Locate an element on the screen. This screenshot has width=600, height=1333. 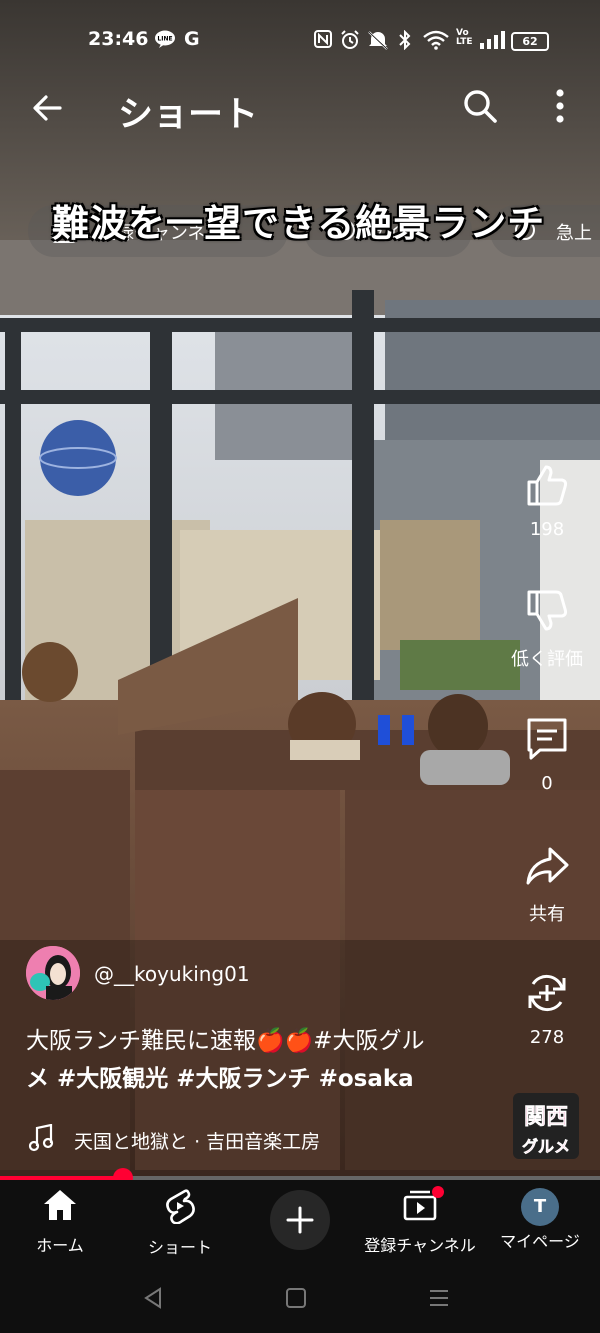
system-nav-bar is located at coordinates (300, 1302).